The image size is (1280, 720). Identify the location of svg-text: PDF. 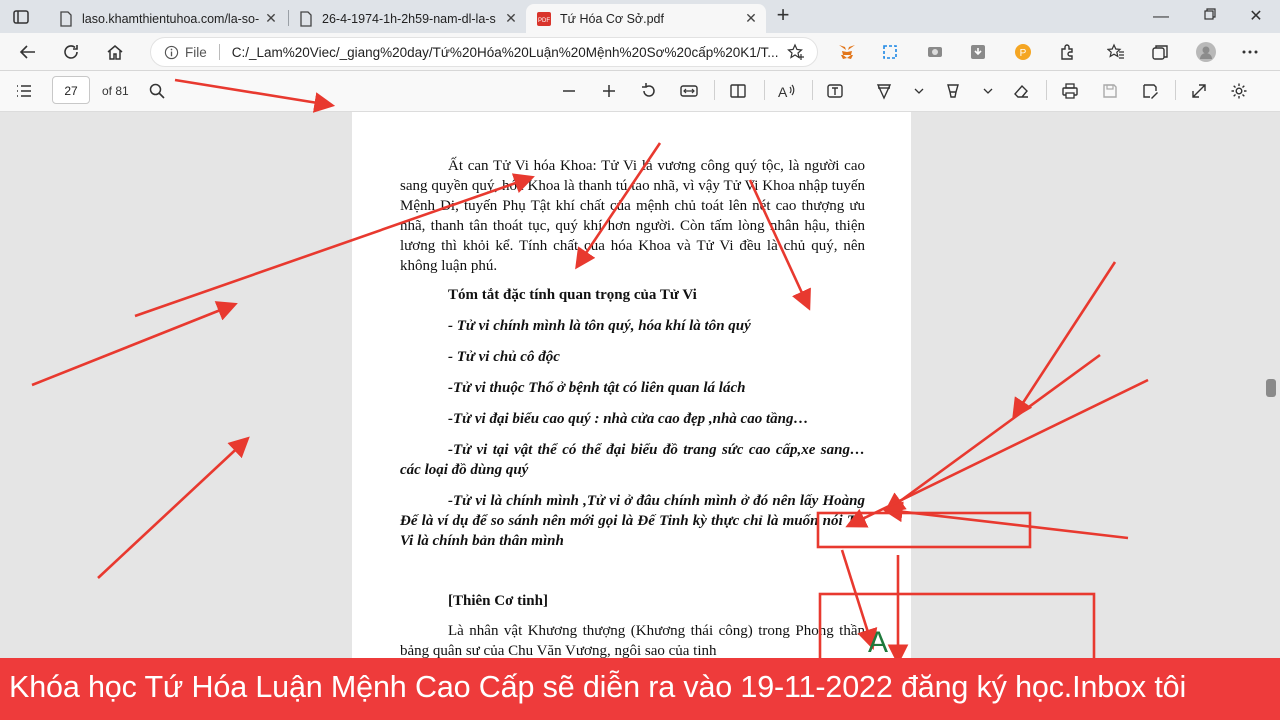
(544, 21).